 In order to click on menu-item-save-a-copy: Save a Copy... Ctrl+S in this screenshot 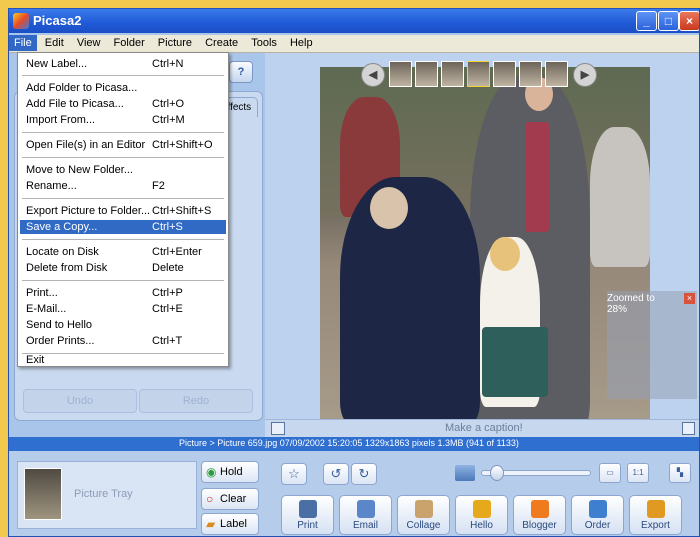, I will do `click(123, 227)`.